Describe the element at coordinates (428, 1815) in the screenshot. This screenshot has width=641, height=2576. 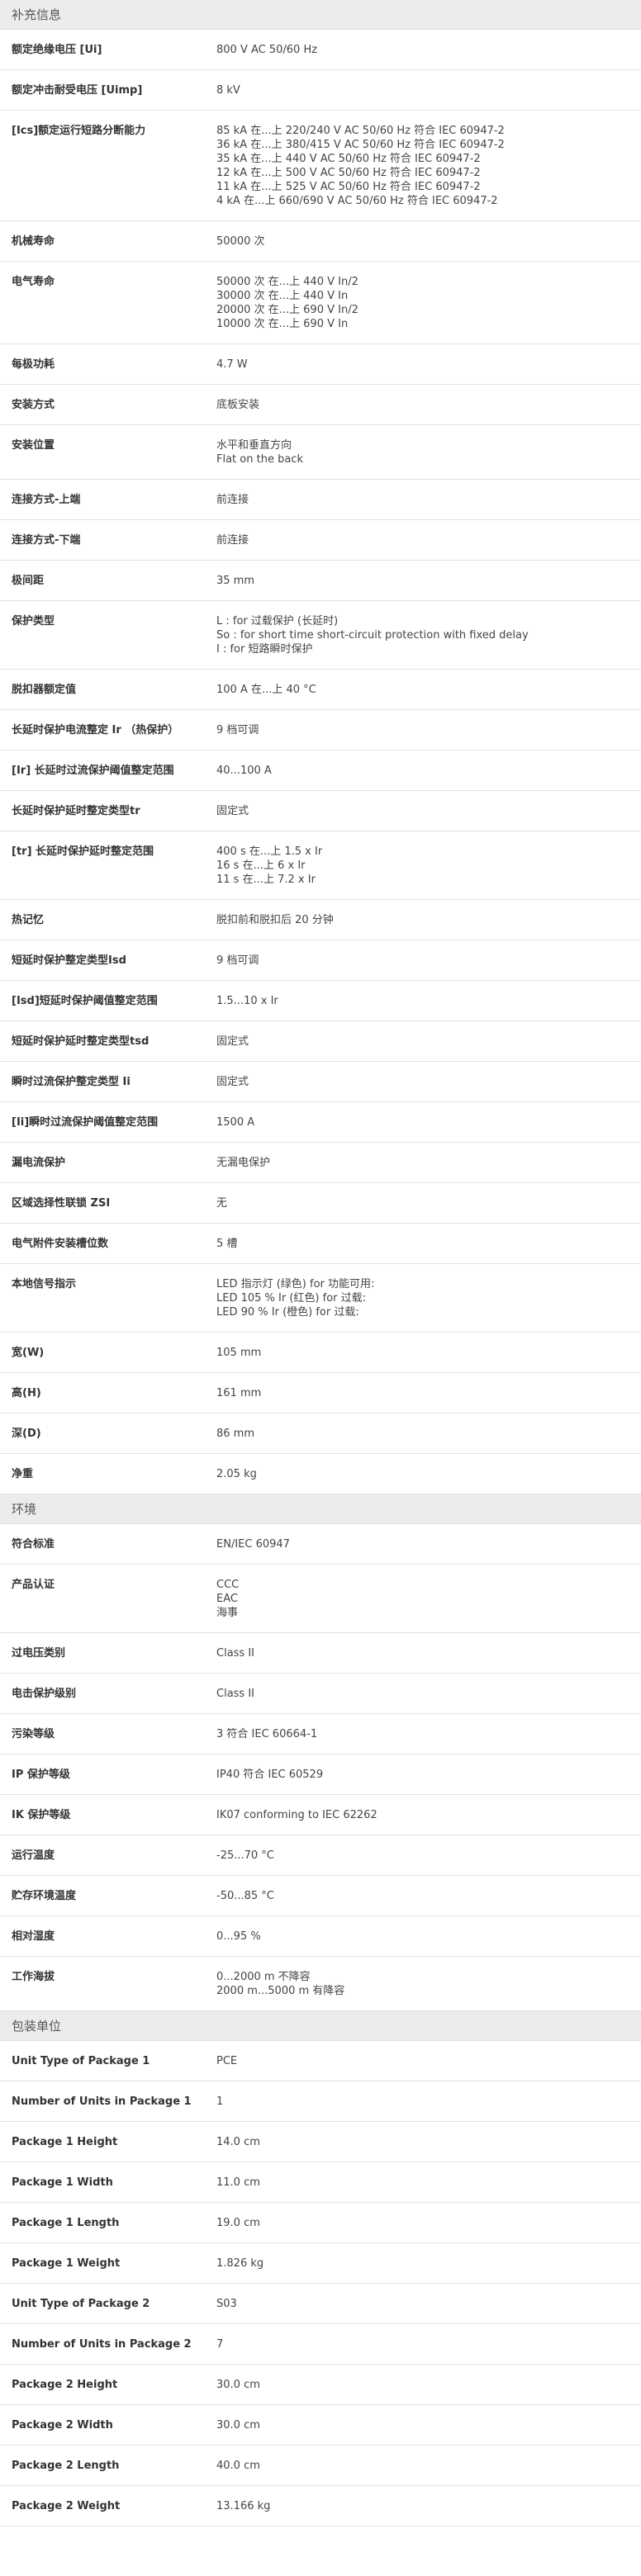
I see `spec-value: IK07 conforming to IEC 62262` at that location.